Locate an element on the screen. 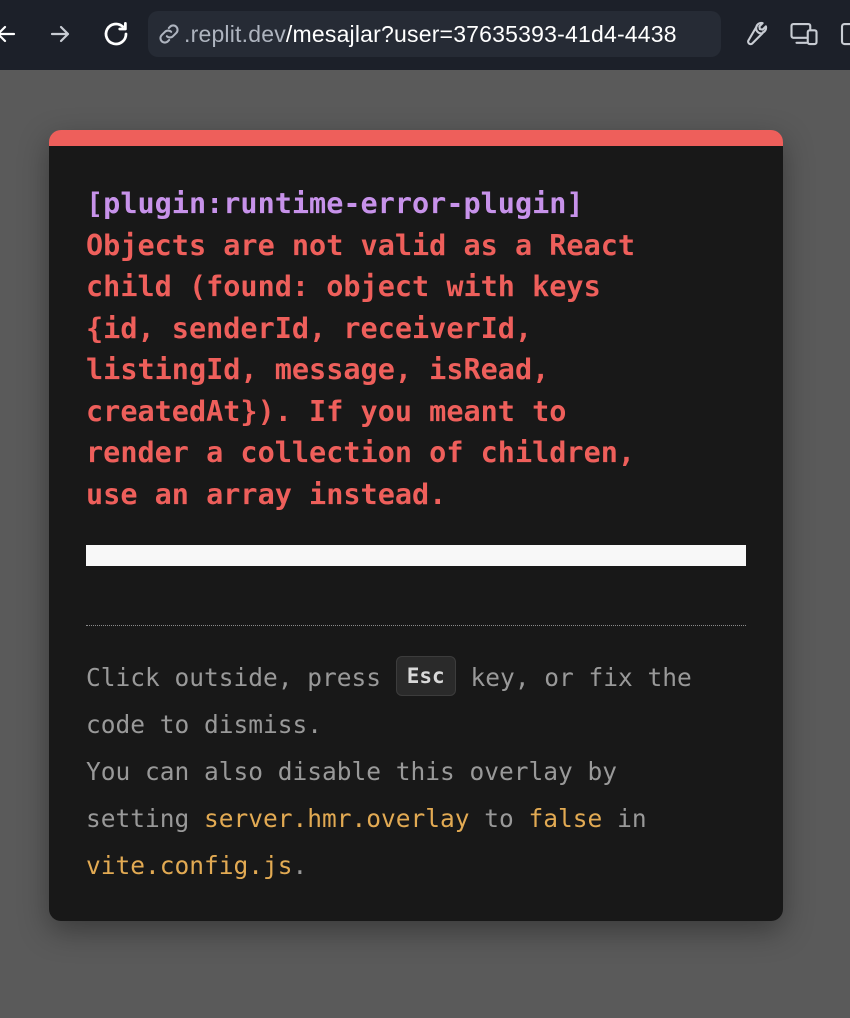 Image resolution: width=850 pixels, height=1018 pixels. devtools-button is located at coordinates (753, 34).